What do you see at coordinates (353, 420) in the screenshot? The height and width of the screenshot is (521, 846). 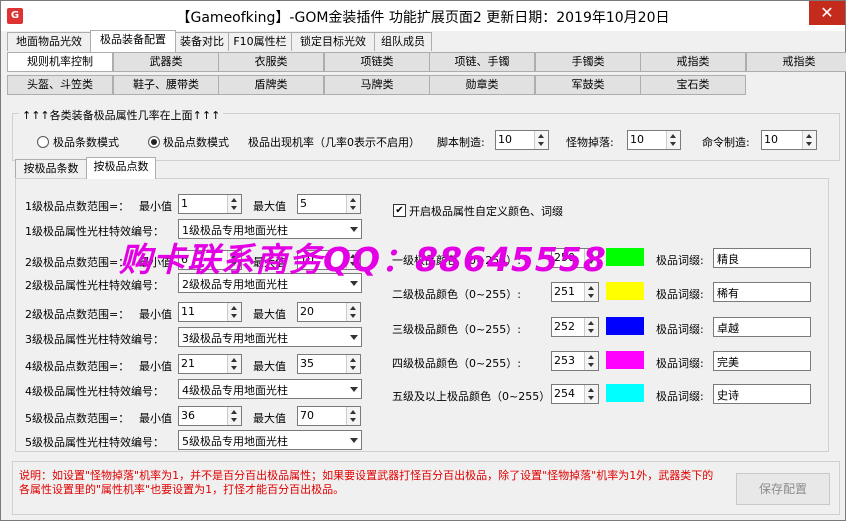 I see `level-max-spinner-4-down-arrow-icon` at bounding box center [353, 420].